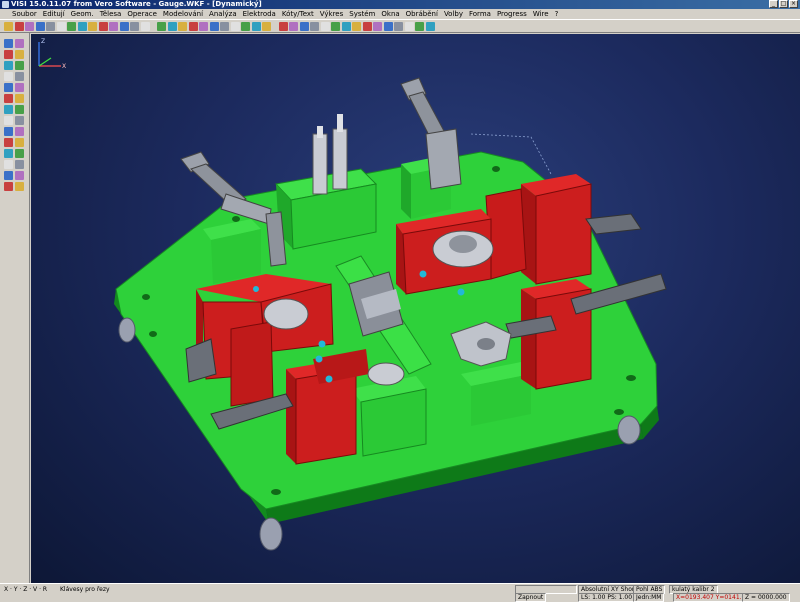 The width and height of the screenshot is (800, 602). I want to click on maximize-button: □, so click(783, 4).